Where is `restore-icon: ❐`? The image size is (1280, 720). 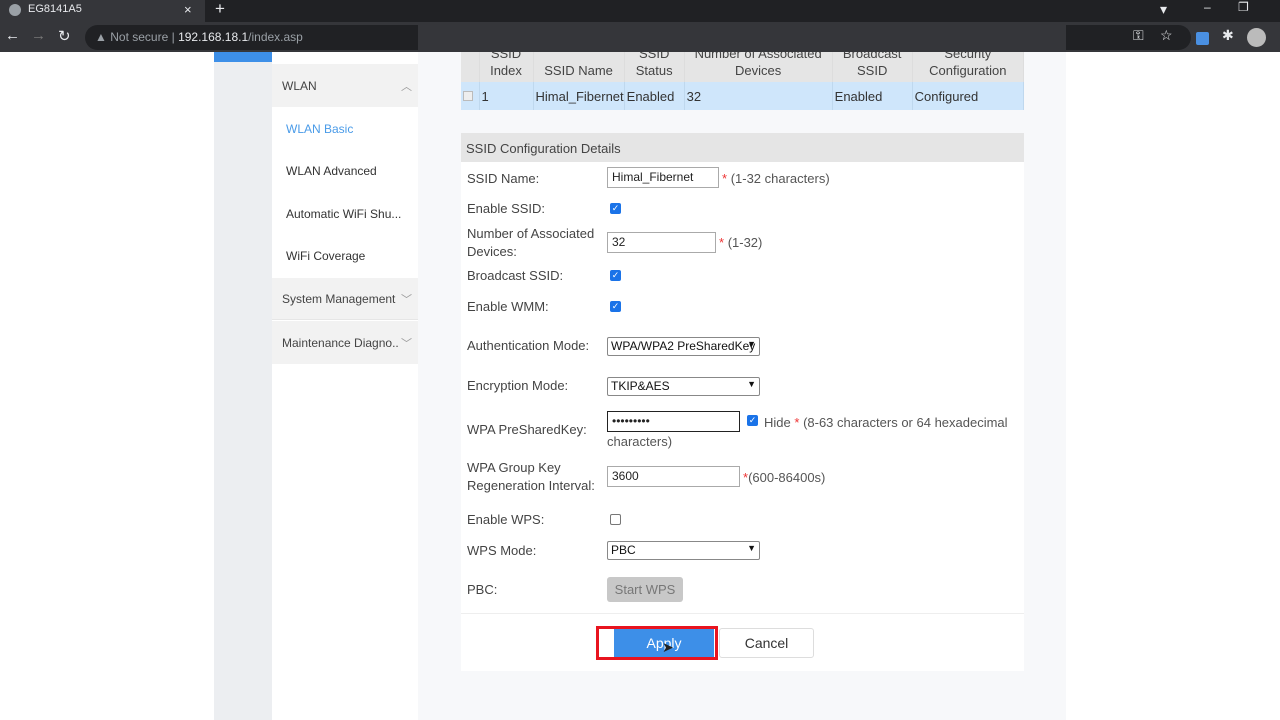 restore-icon: ❐ is located at coordinates (1243, 7).